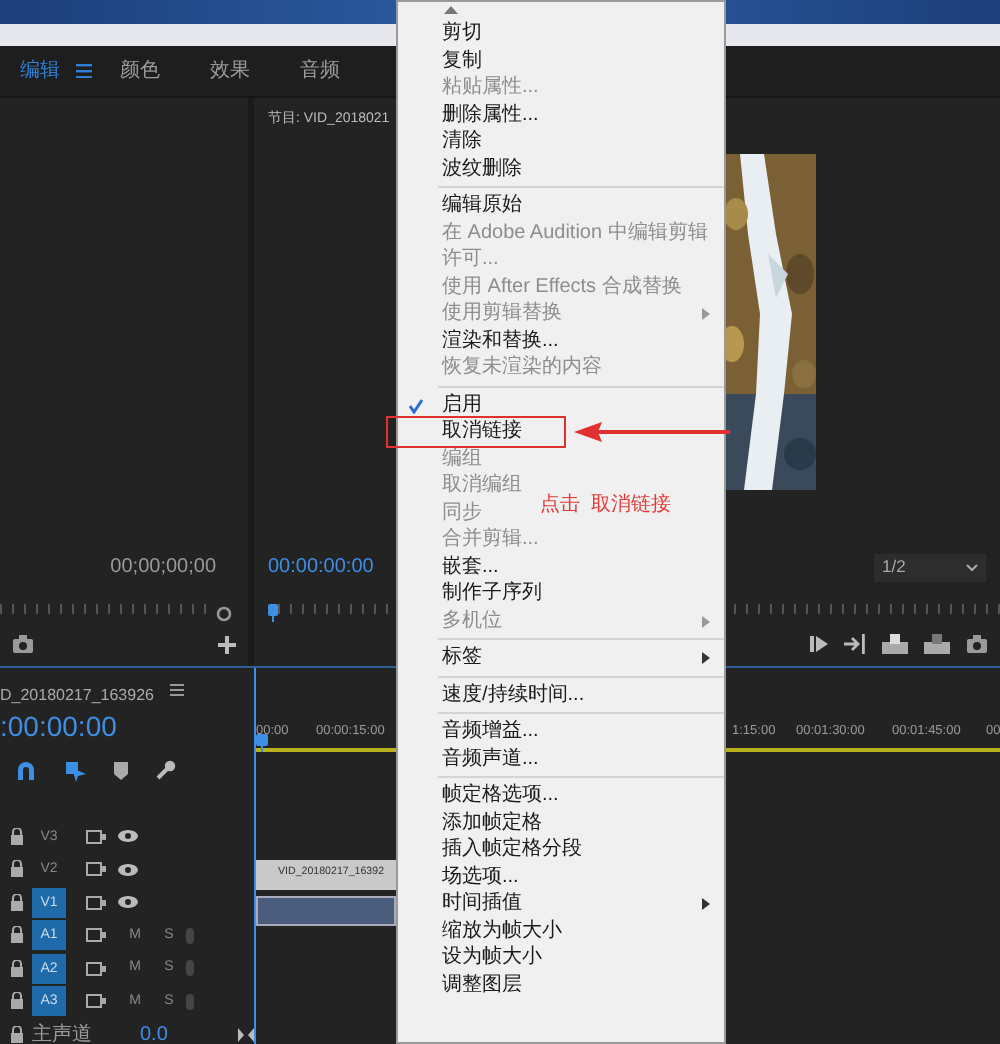 Image resolution: width=1000 pixels, height=1044 pixels. I want to click on lift-icon, so click(895, 644).